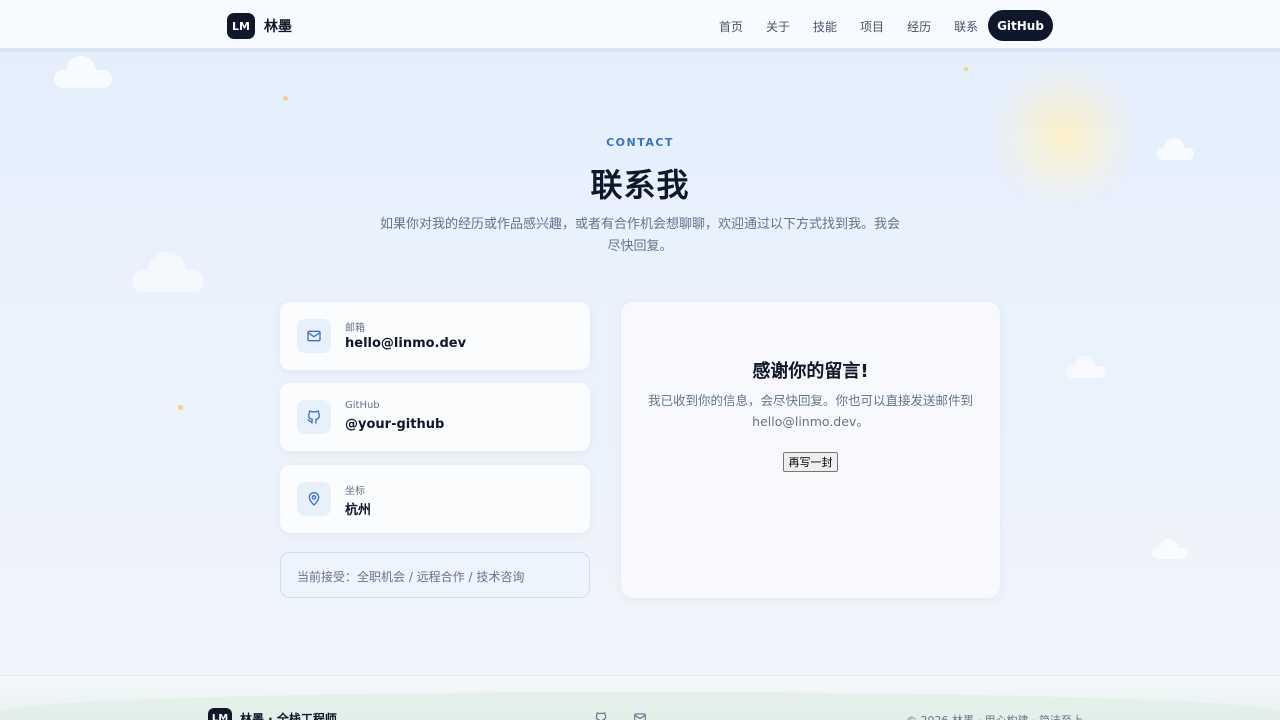 Image resolution: width=1280 pixels, height=720 pixels. I want to click on contact-card-email: 邮箱 hello@linmo.dev, so click(435, 336).